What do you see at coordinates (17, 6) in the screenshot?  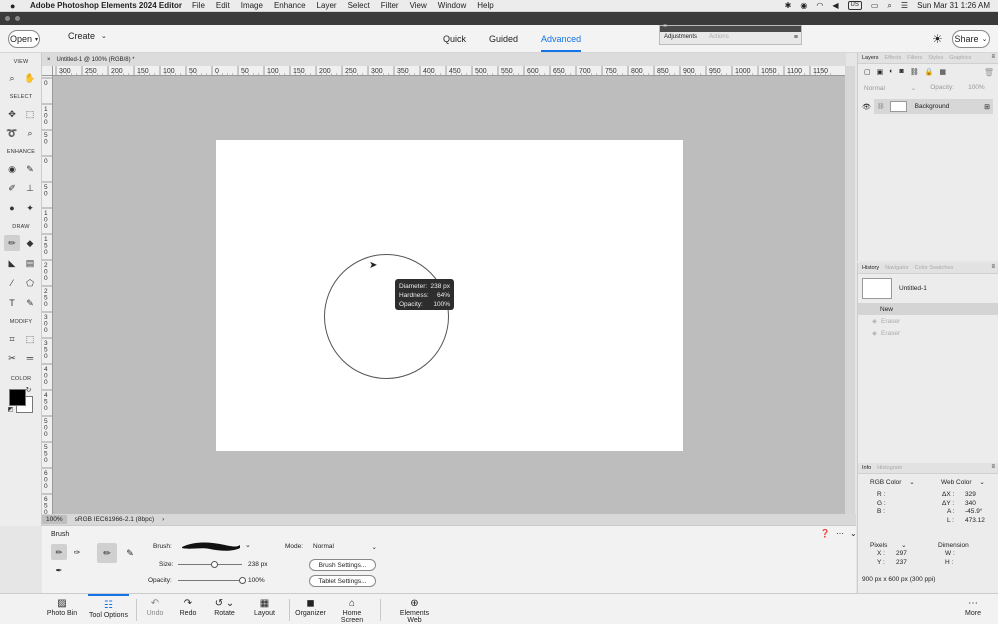 I see `apple-icon: ●` at bounding box center [17, 6].